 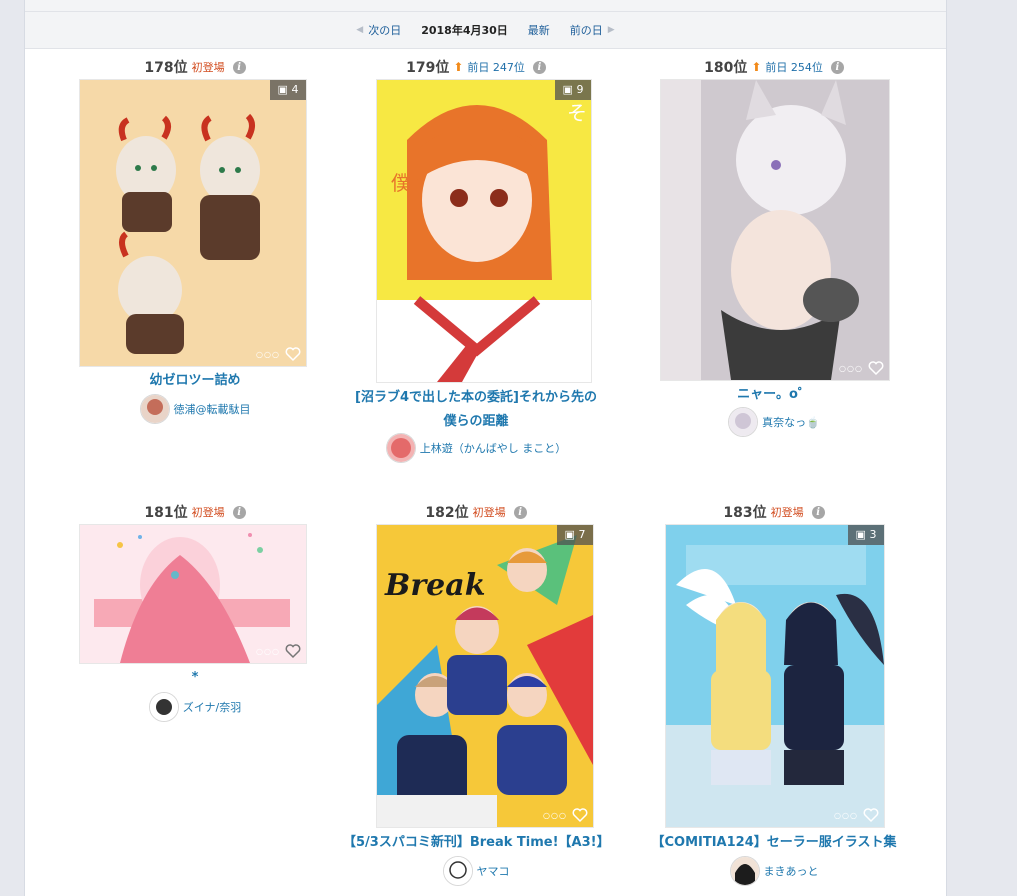 What do you see at coordinates (745, 513) in the screenshot?
I see `rank-number: 183位` at bounding box center [745, 513].